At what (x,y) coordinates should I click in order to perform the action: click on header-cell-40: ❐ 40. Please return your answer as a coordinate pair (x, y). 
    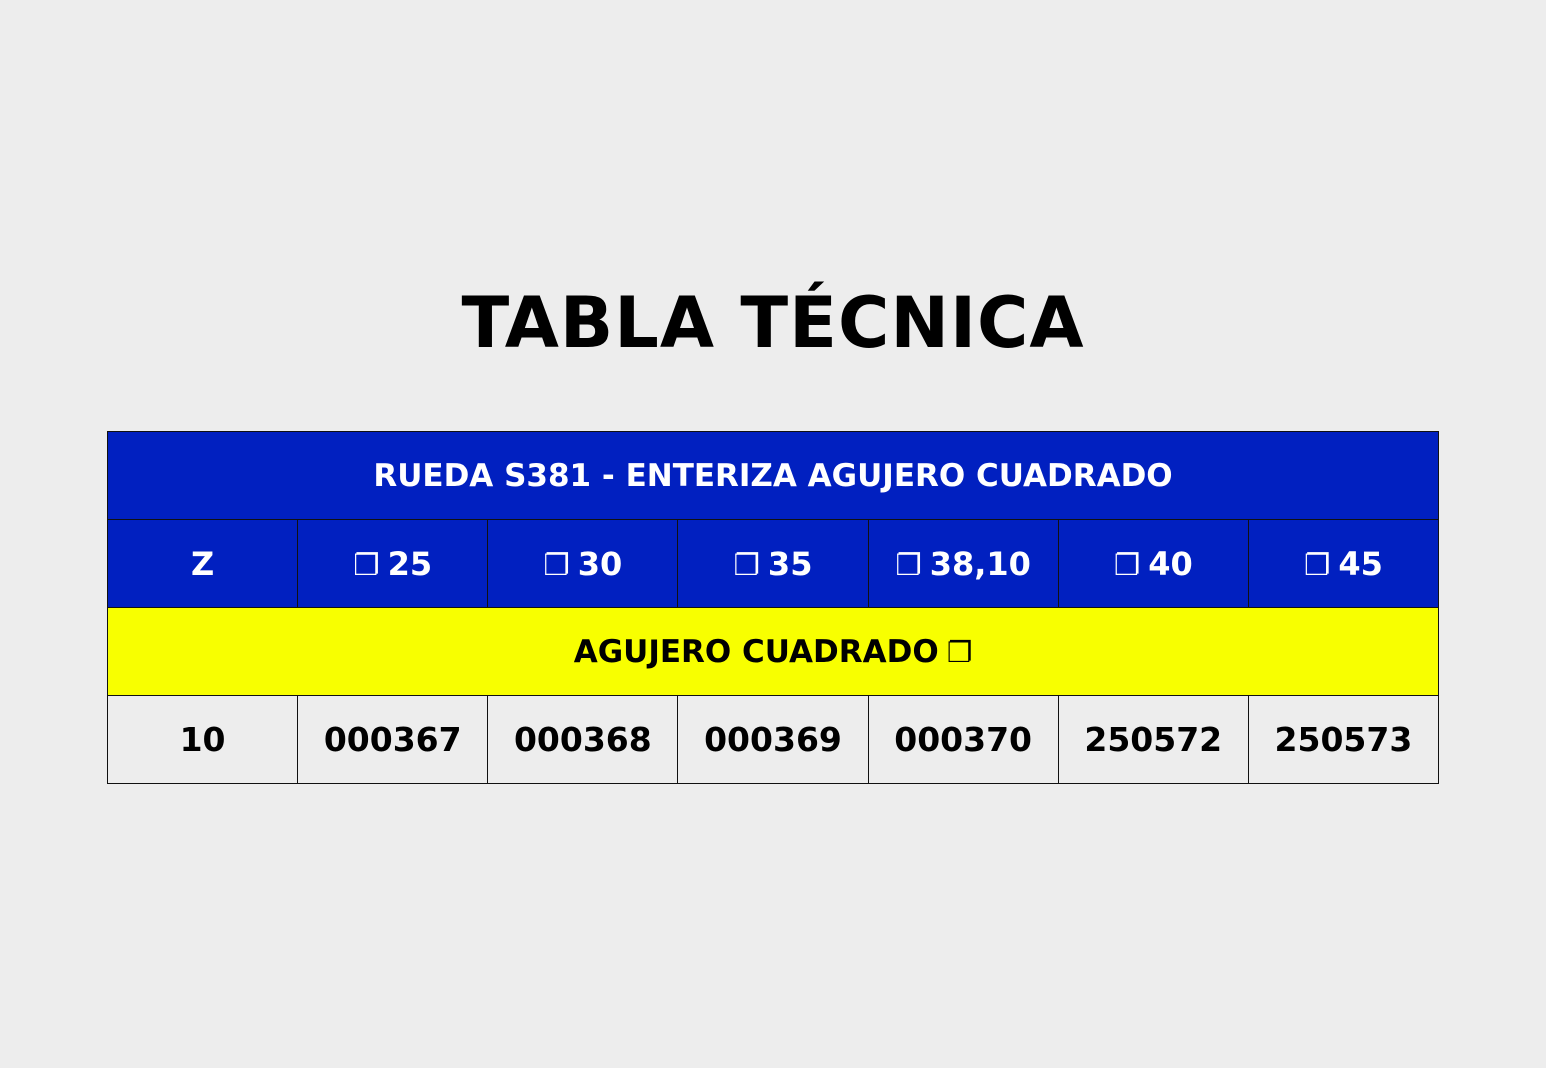
    Looking at the image, I should click on (1153, 563).